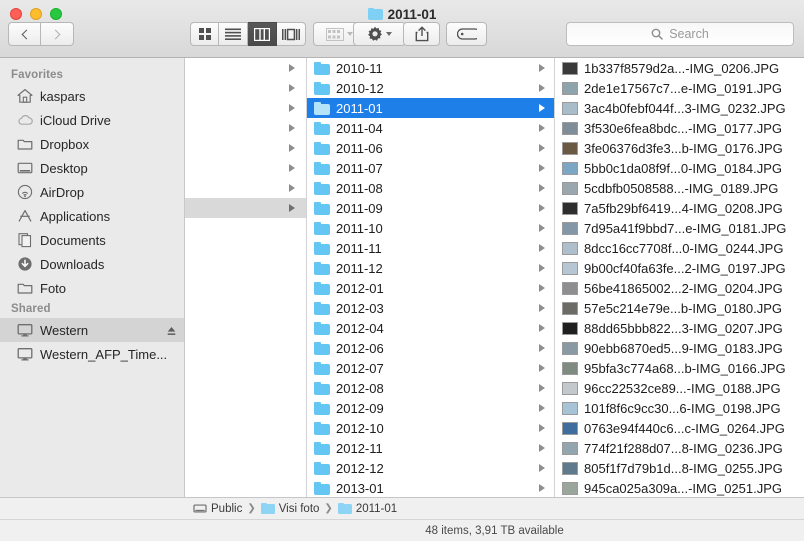 This screenshot has width=804, height=541. Describe the element at coordinates (204, 34) in the screenshot. I see `icon-view-button` at that location.